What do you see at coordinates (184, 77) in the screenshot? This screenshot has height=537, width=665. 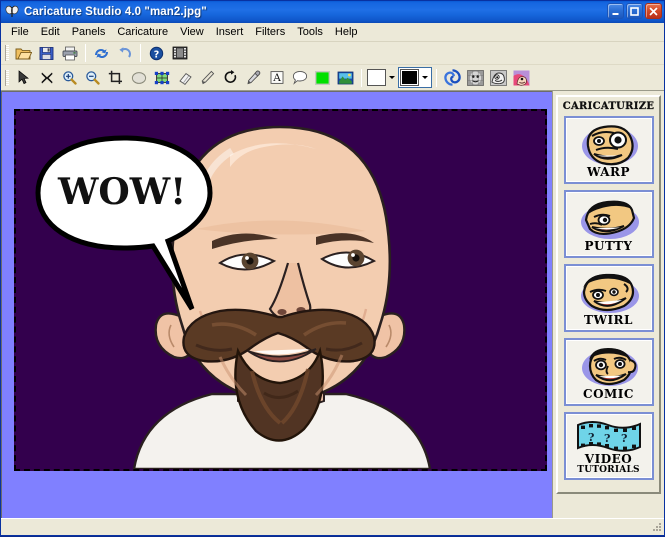 I see `eraser-tool` at bounding box center [184, 77].